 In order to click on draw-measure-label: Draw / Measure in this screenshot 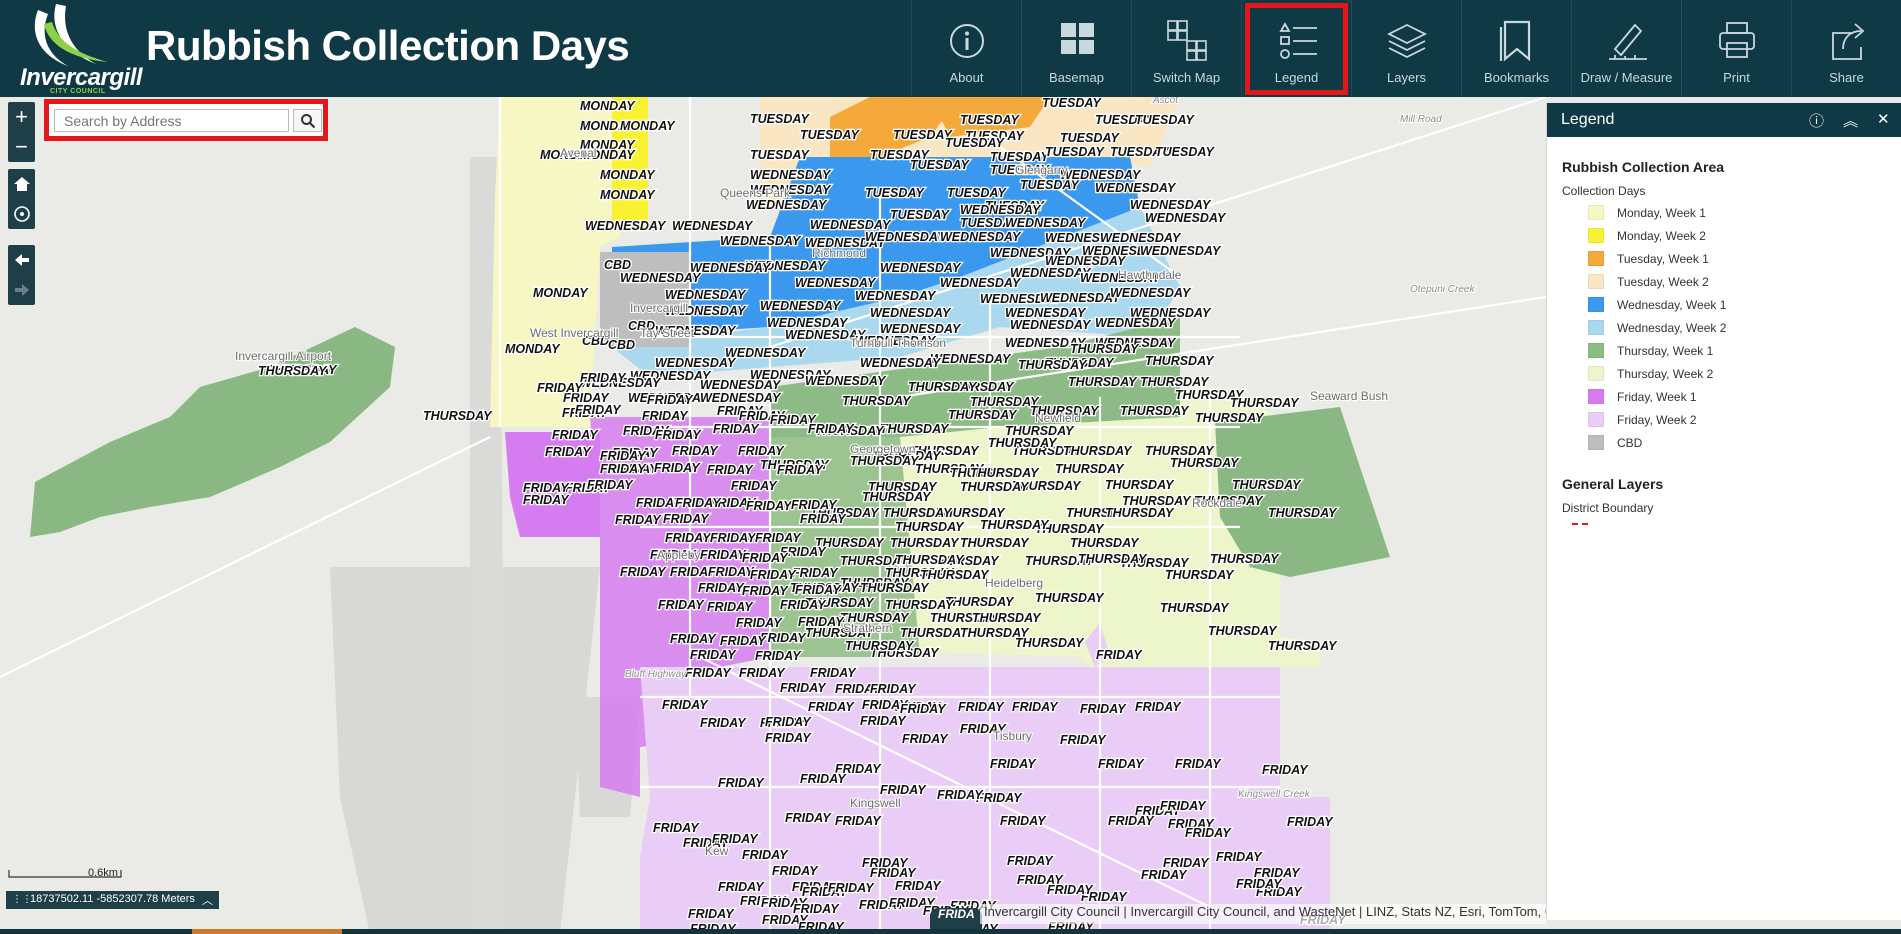, I will do `click(1626, 77)`.